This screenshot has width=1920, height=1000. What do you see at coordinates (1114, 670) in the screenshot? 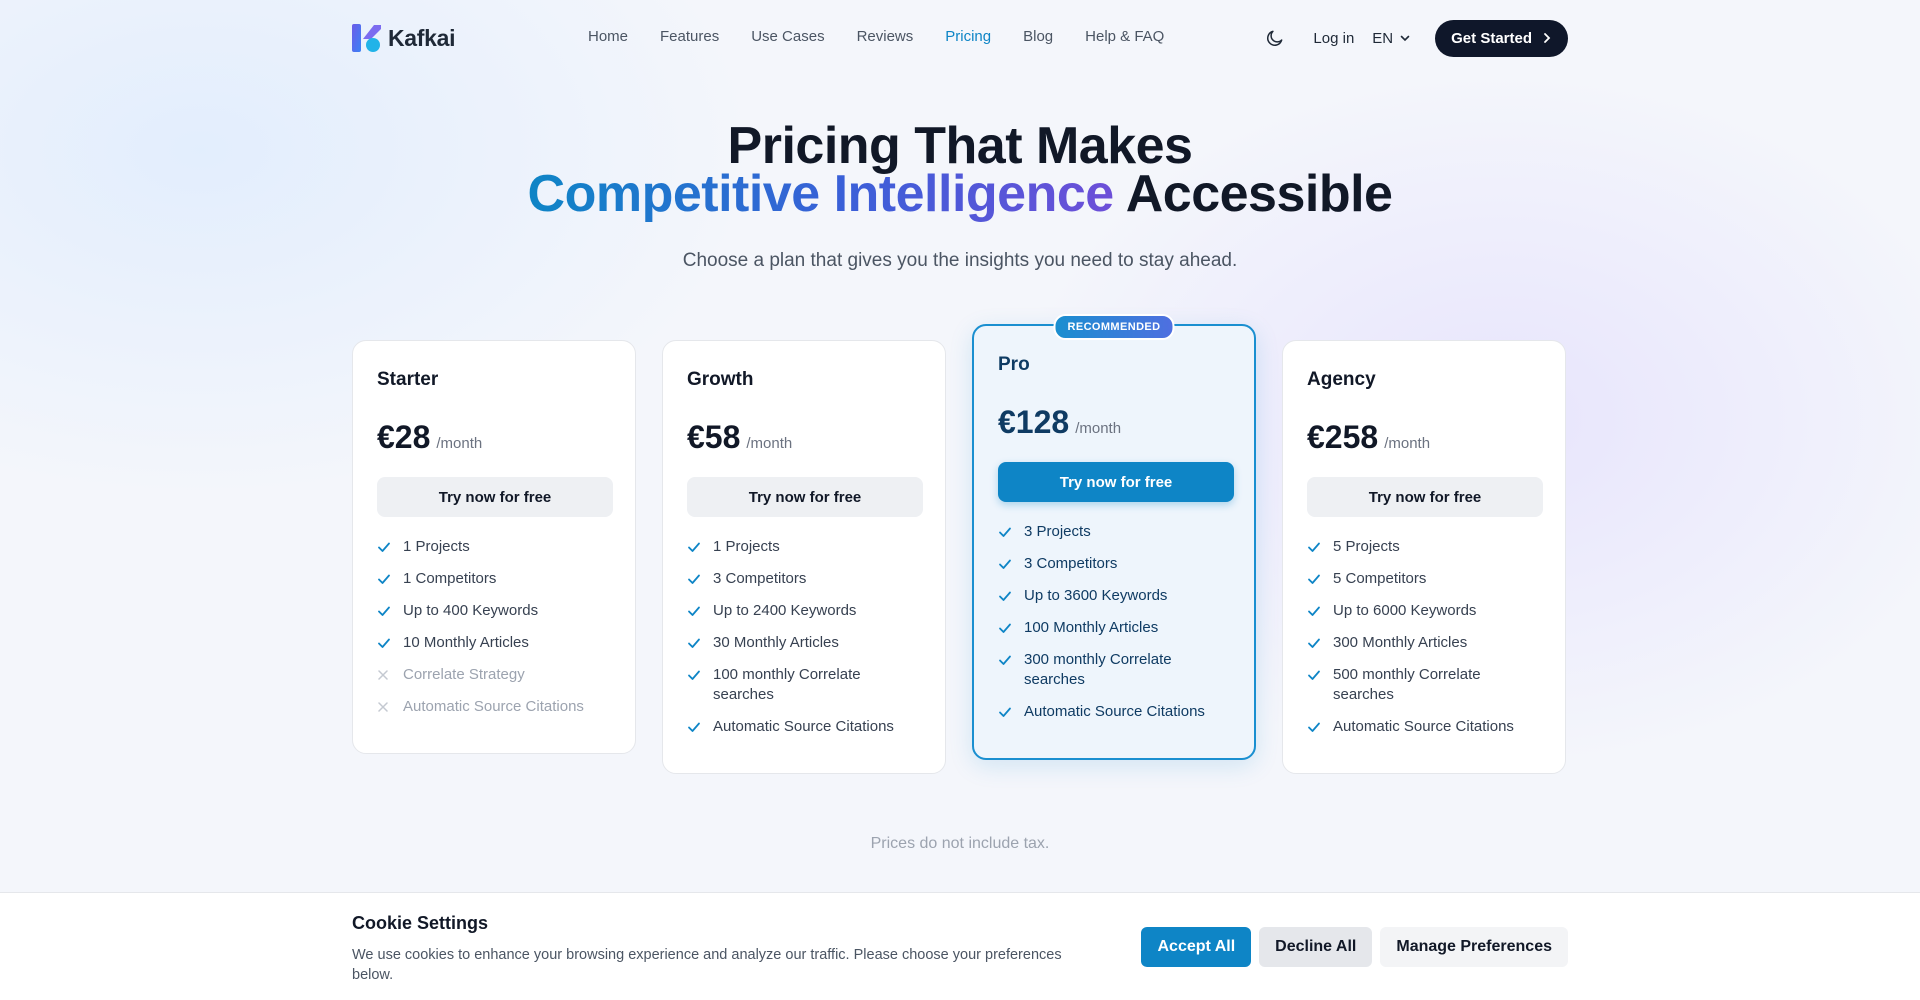
I see `feature-item: 300 monthly Correlate searches` at bounding box center [1114, 670].